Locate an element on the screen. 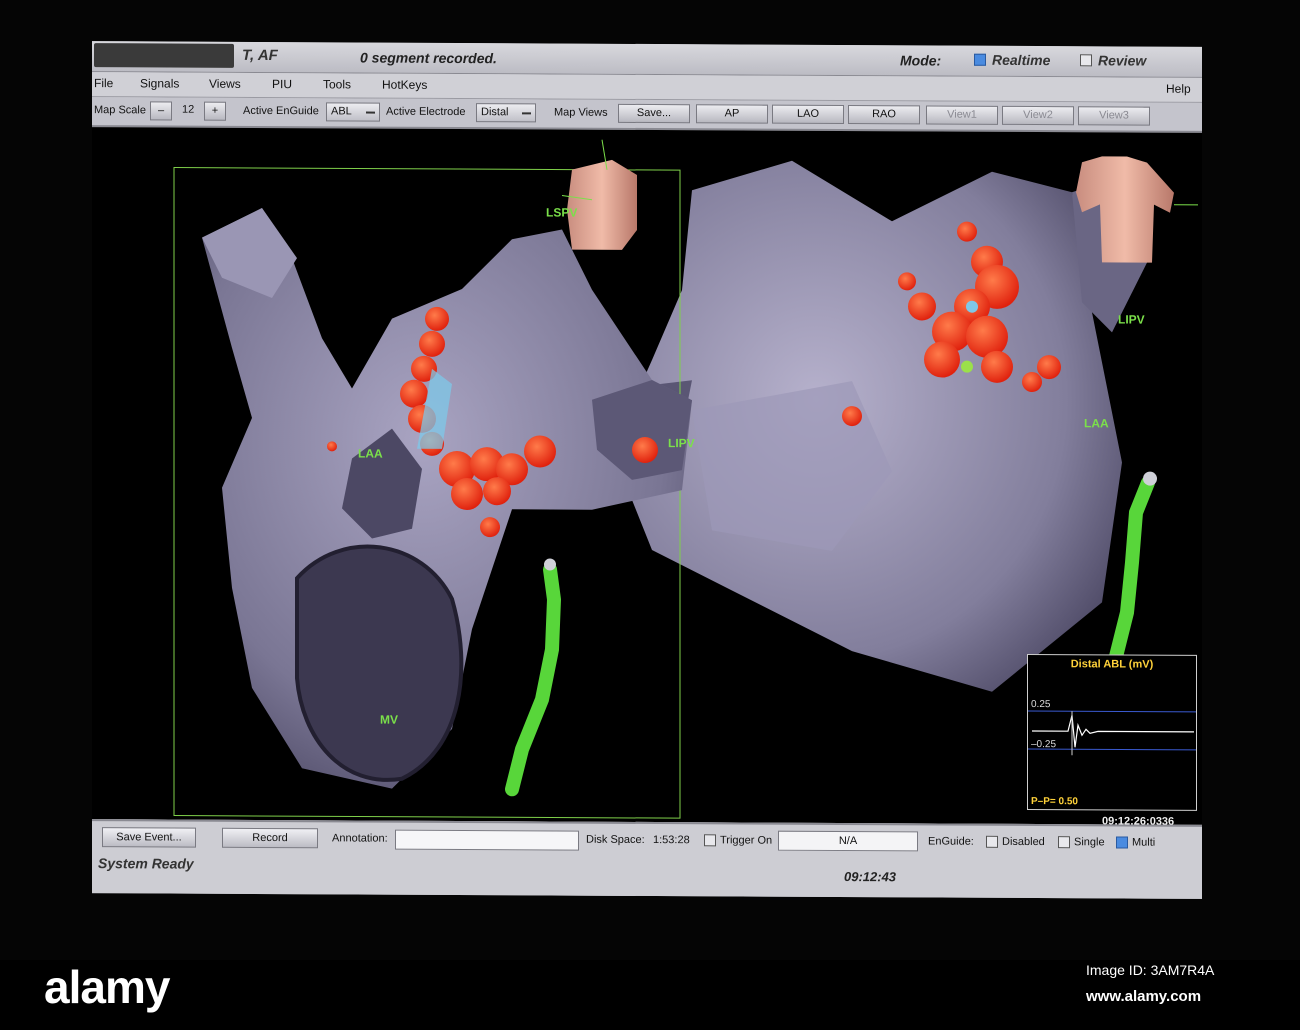 The height and width of the screenshot is (1030, 1300). signal-peak-to-peak: P–P= 0.50 is located at coordinates (1054, 802).